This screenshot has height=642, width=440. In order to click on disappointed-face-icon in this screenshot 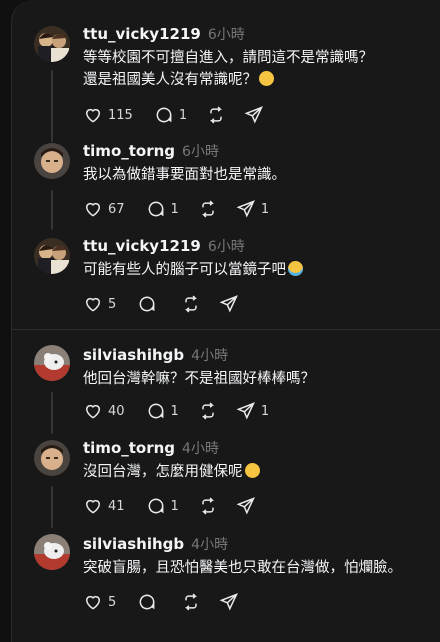, I will do `click(266, 78)`.